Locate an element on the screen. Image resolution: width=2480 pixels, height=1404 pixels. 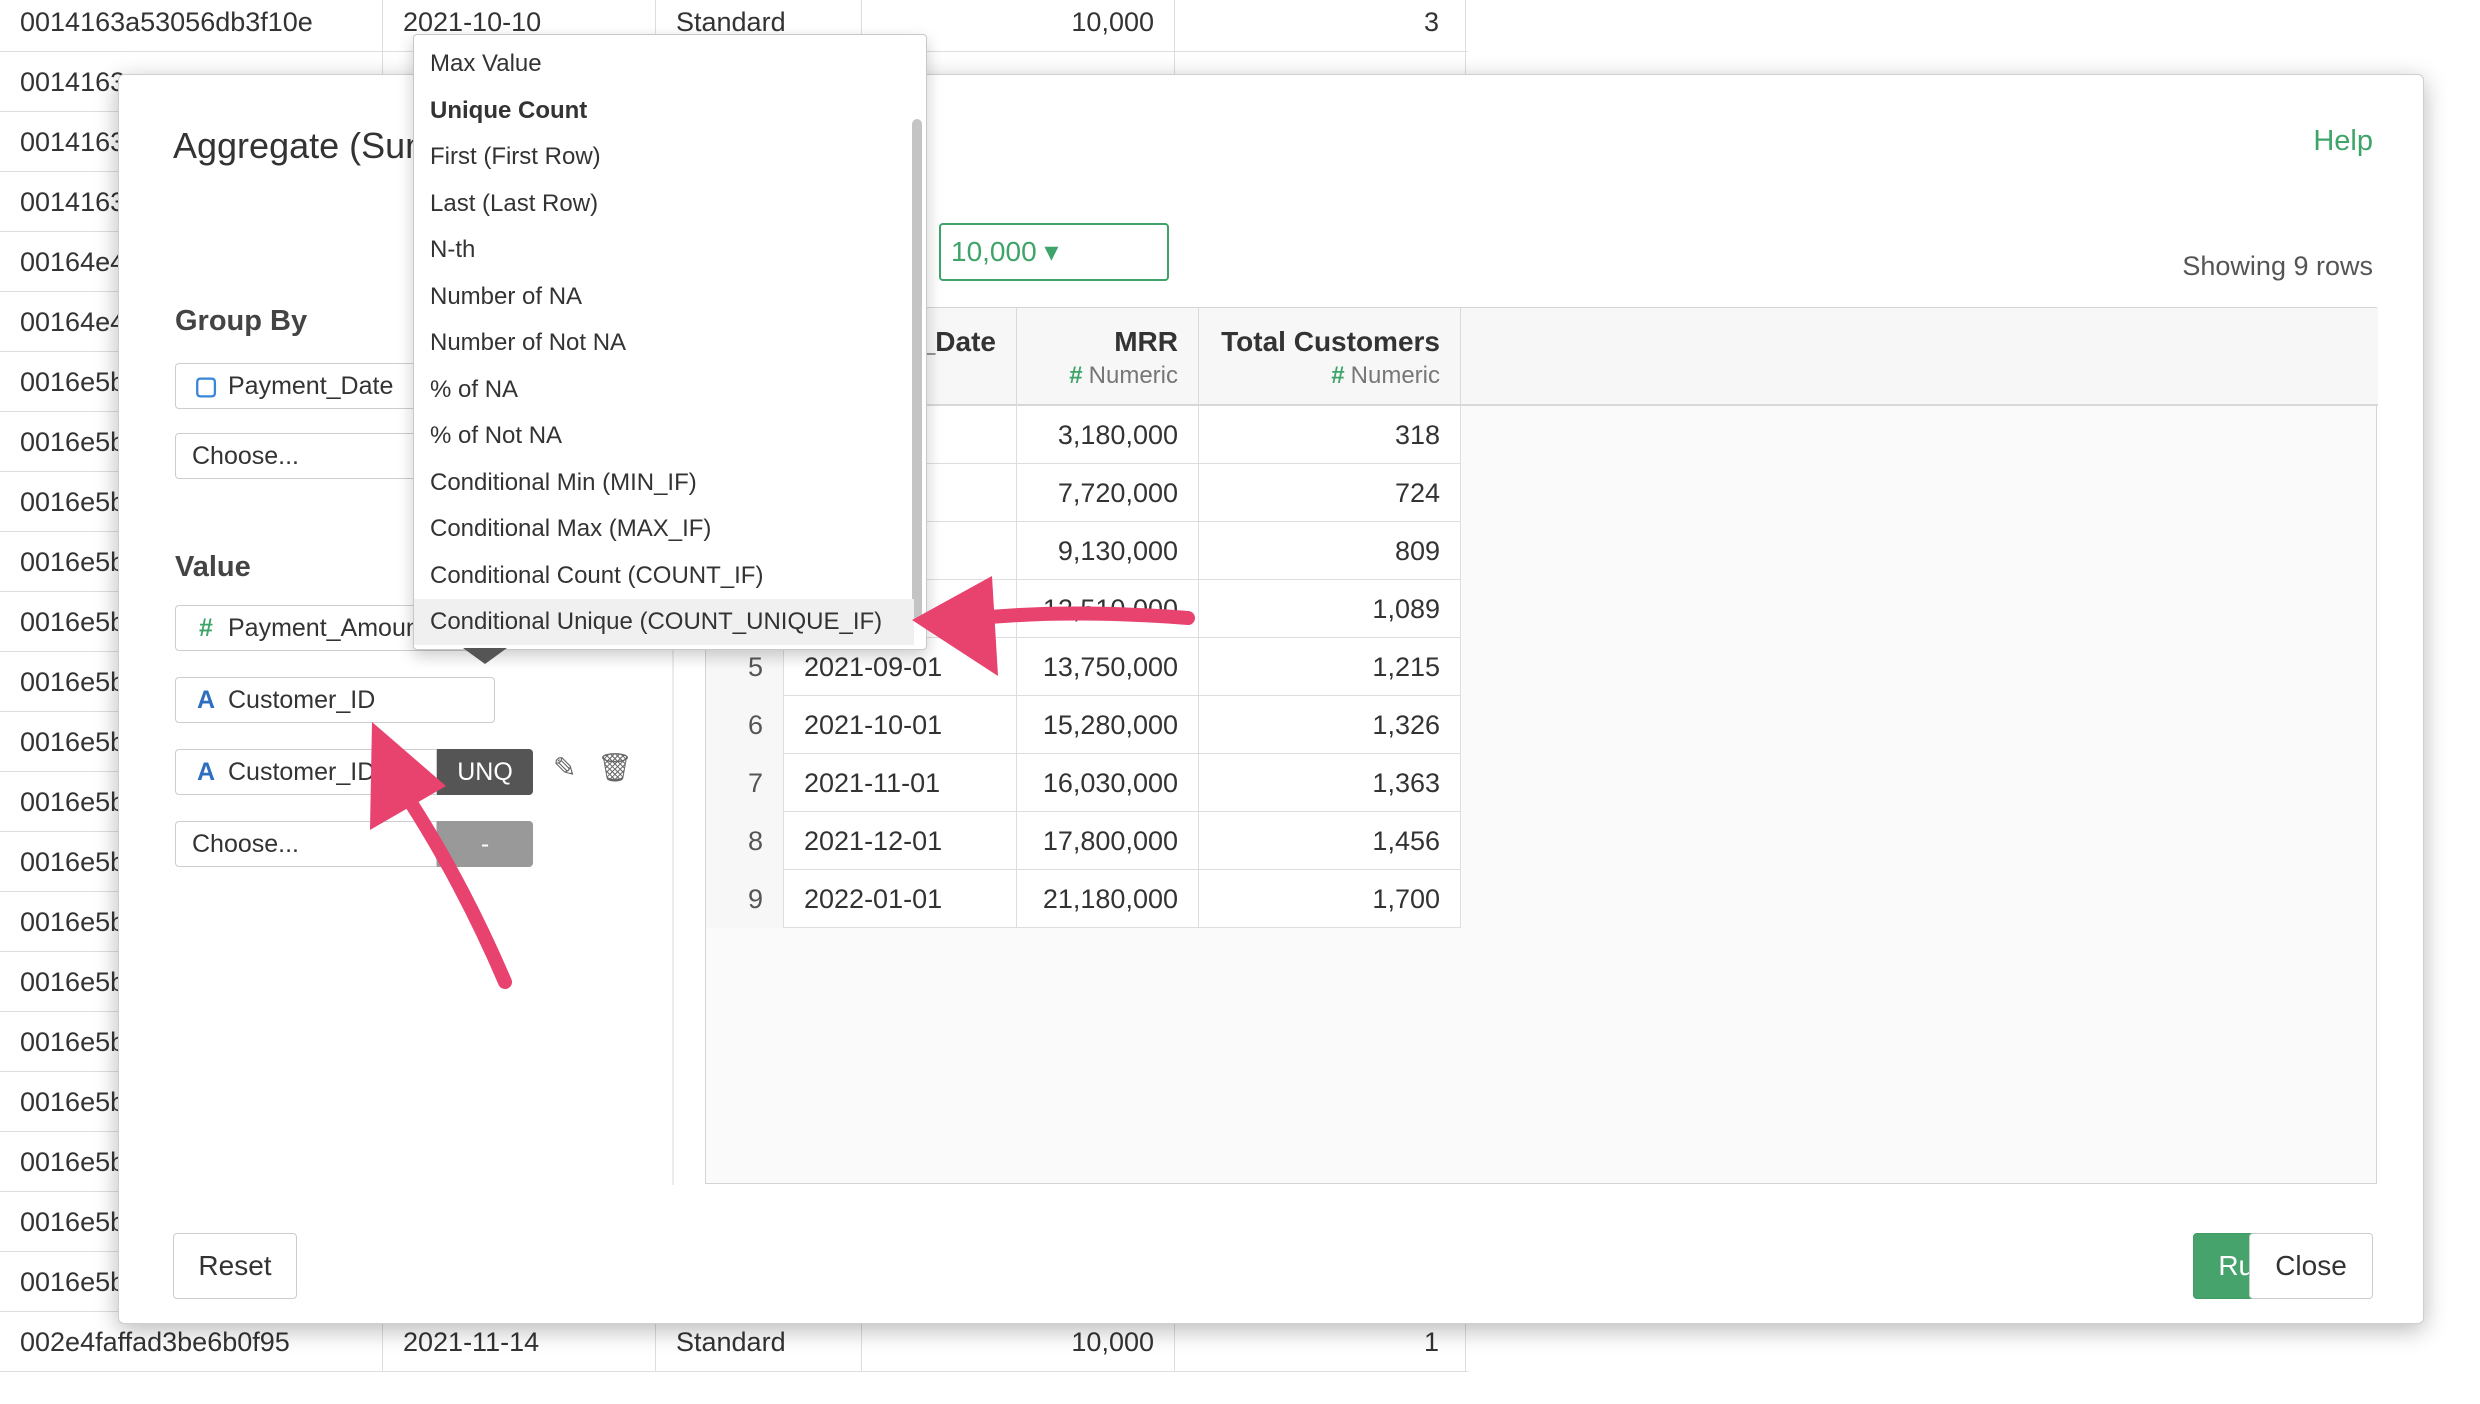
grid-cell: 7,720,000 is located at coordinates (1108, 493).